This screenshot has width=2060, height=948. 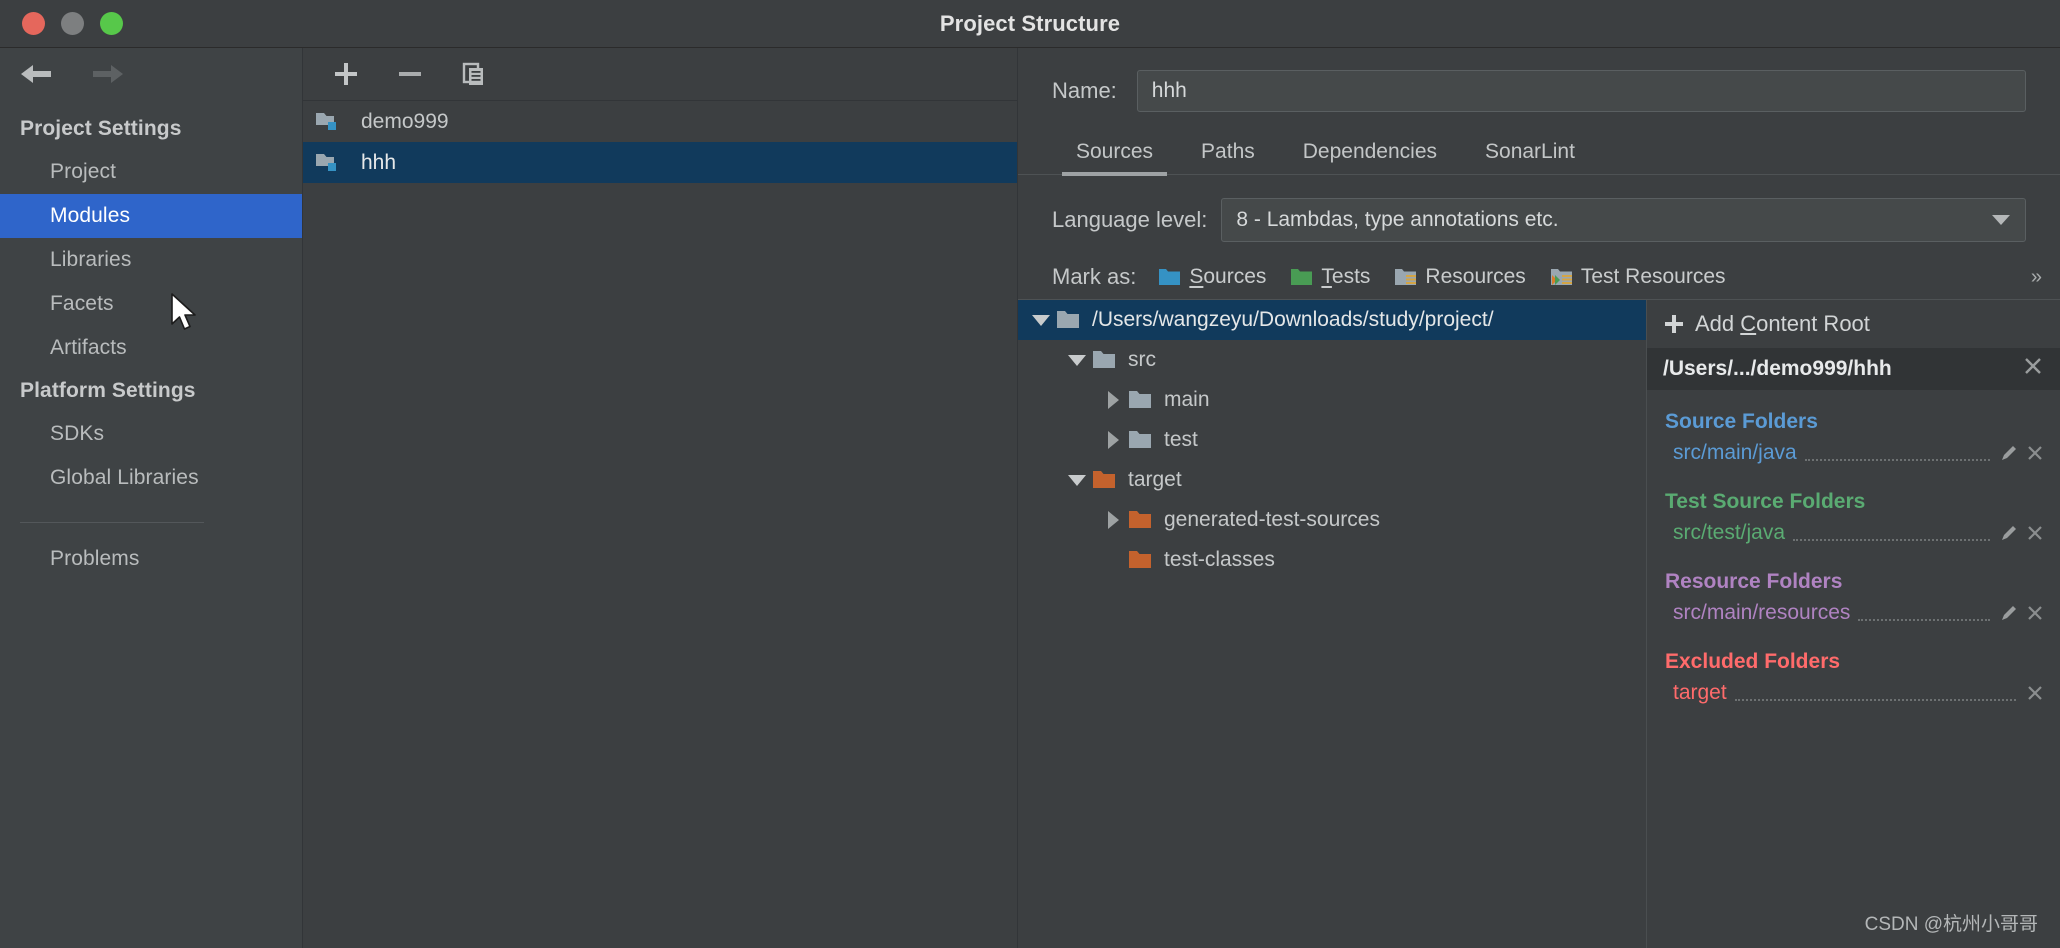 What do you see at coordinates (1853, 533) in the screenshot?
I see `test-source-folder-row: src/test/java` at bounding box center [1853, 533].